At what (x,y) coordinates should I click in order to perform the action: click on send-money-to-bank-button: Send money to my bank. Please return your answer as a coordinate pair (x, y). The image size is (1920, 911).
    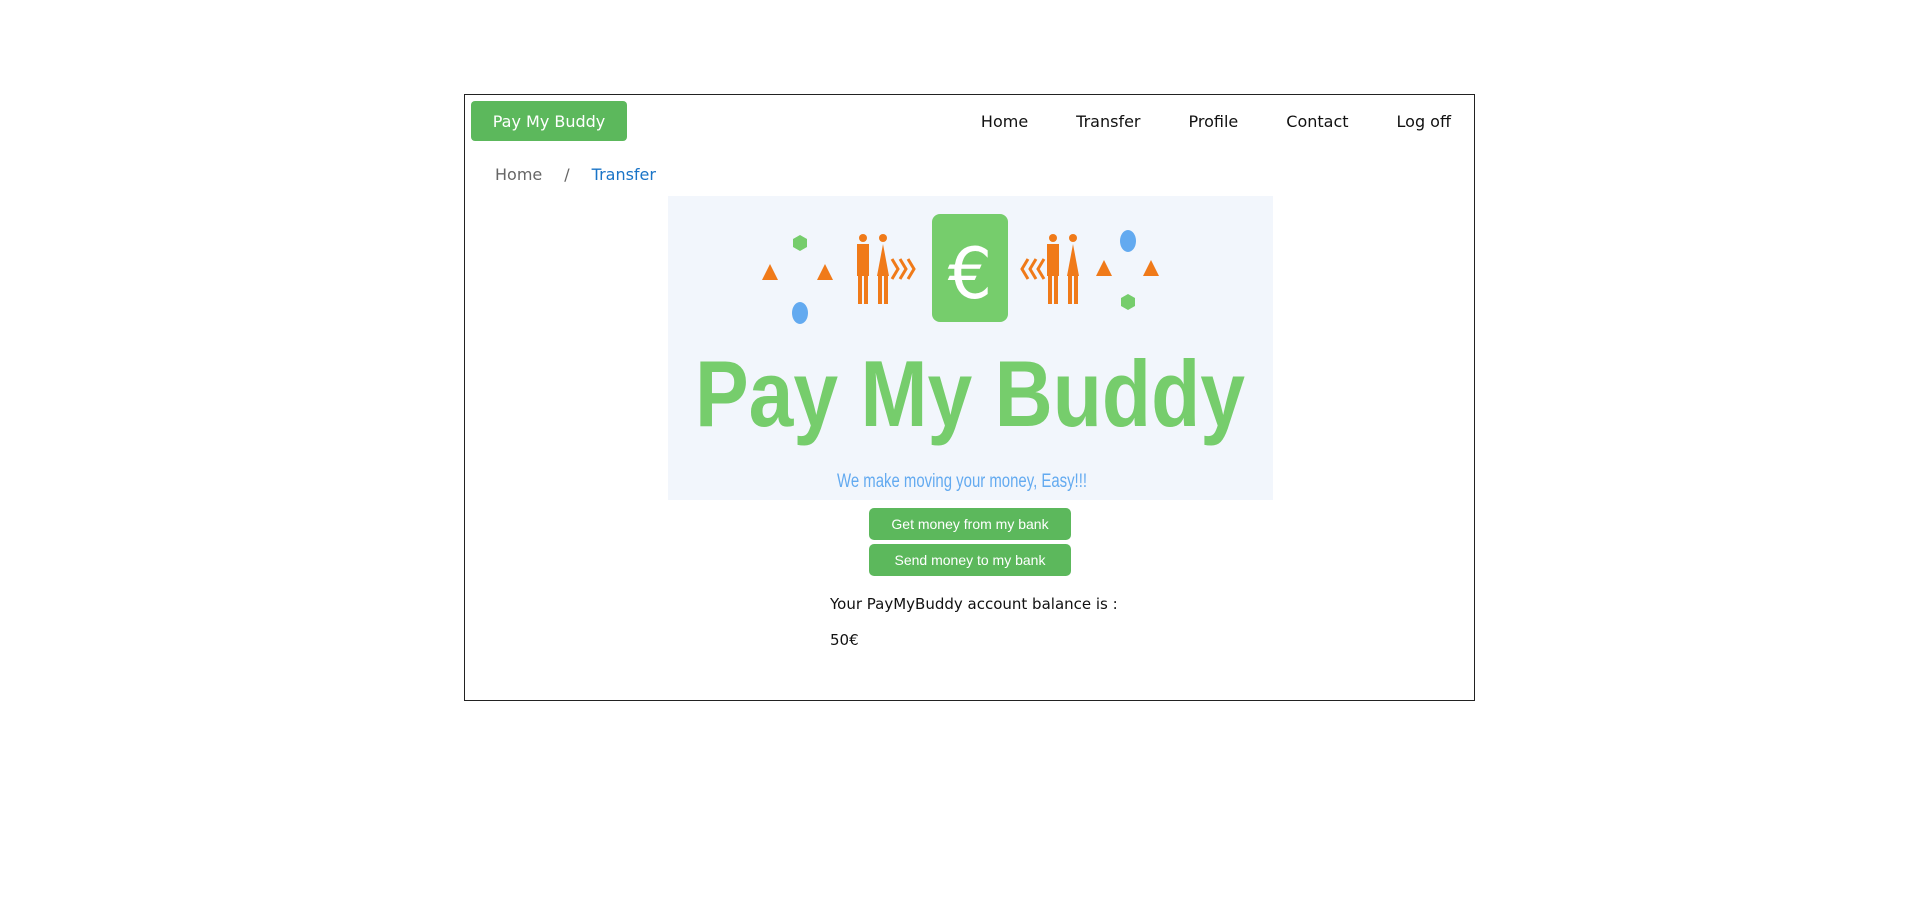
    Looking at the image, I should click on (970, 560).